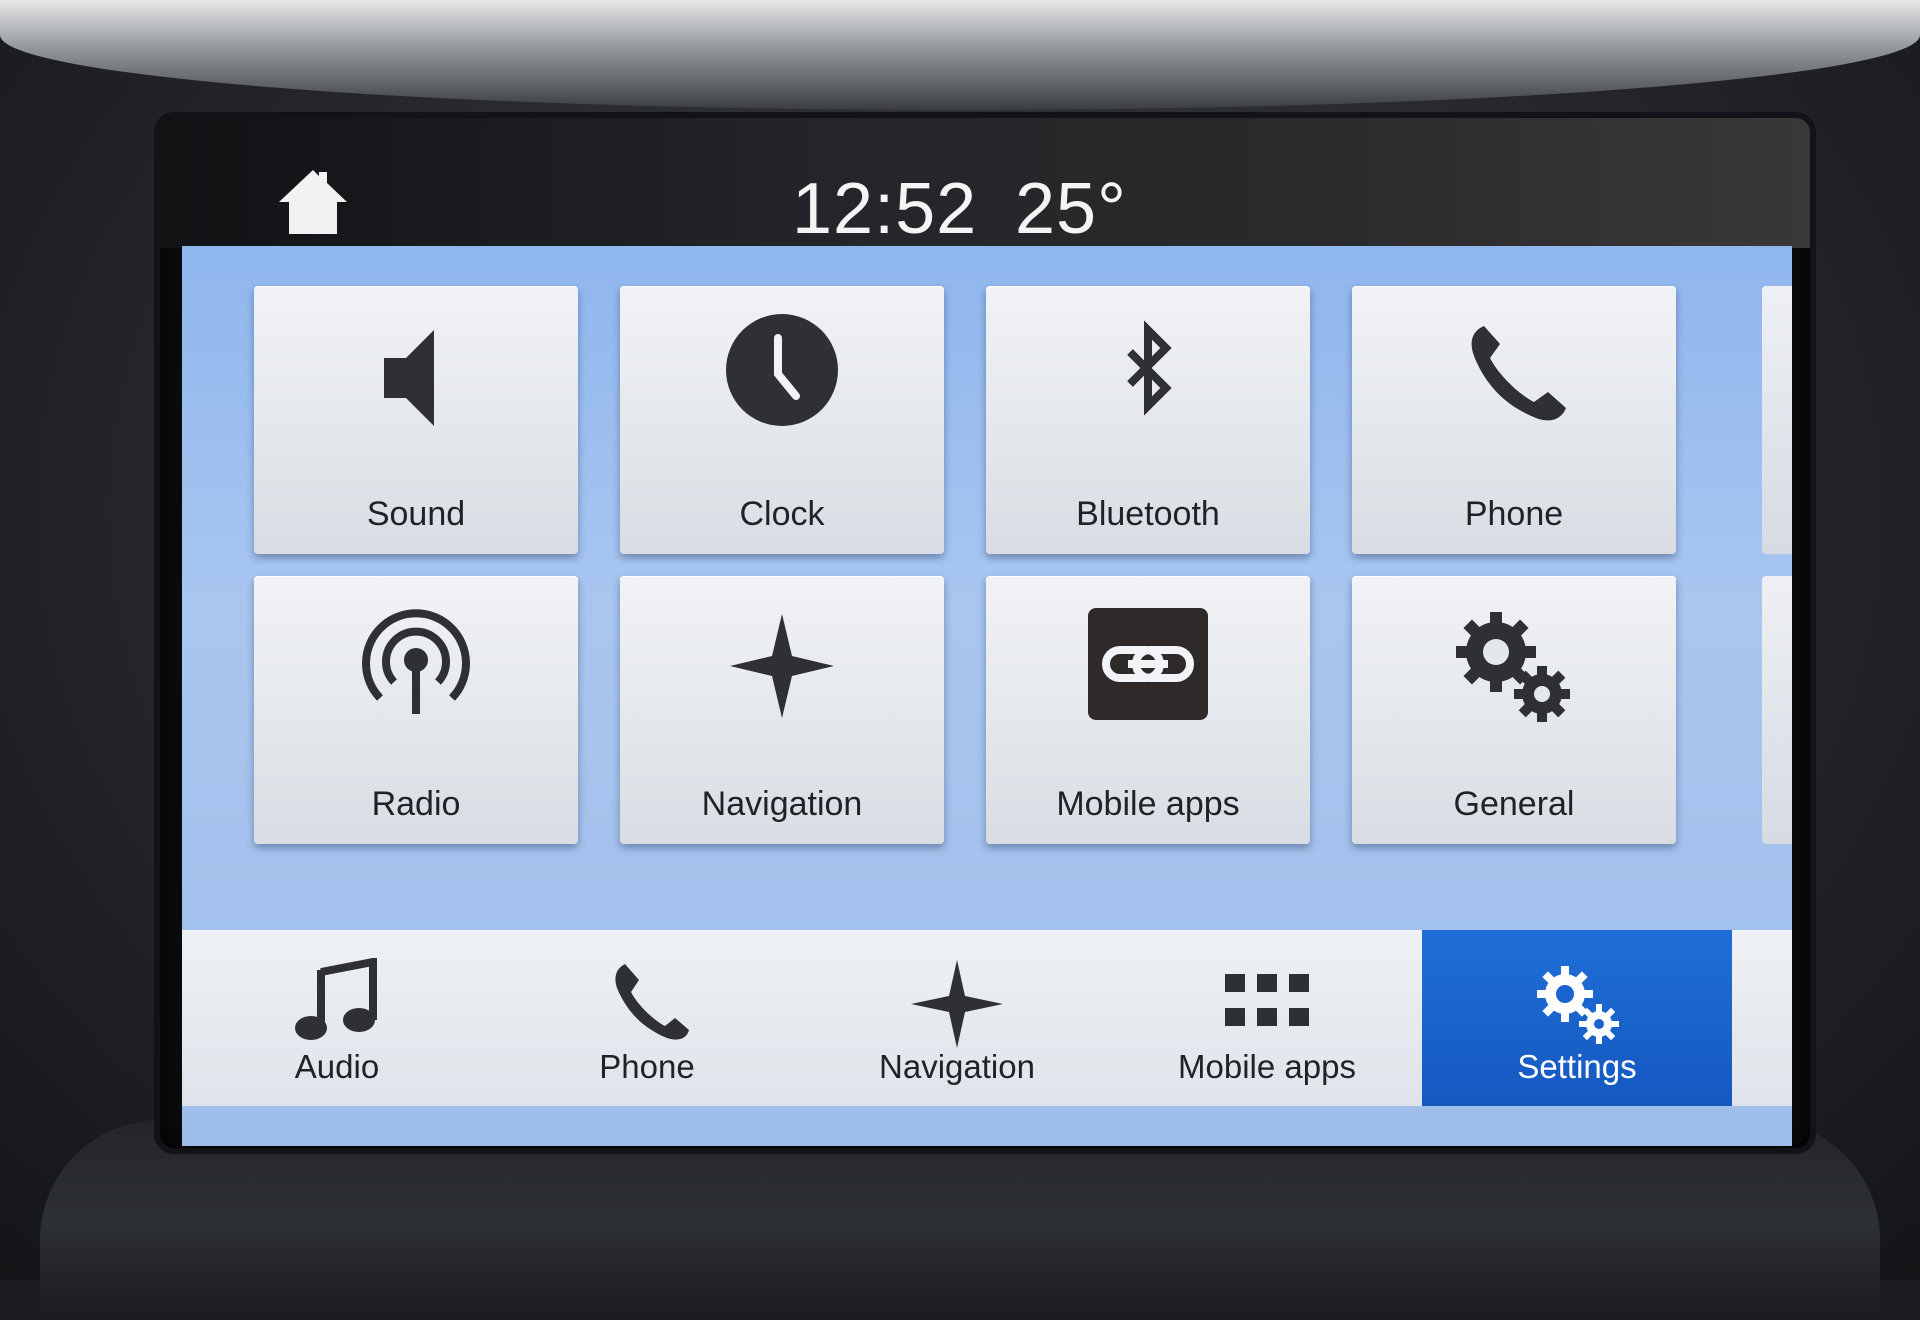 This screenshot has width=1920, height=1320. What do you see at coordinates (336, 999) in the screenshot?
I see `music-note-icon` at bounding box center [336, 999].